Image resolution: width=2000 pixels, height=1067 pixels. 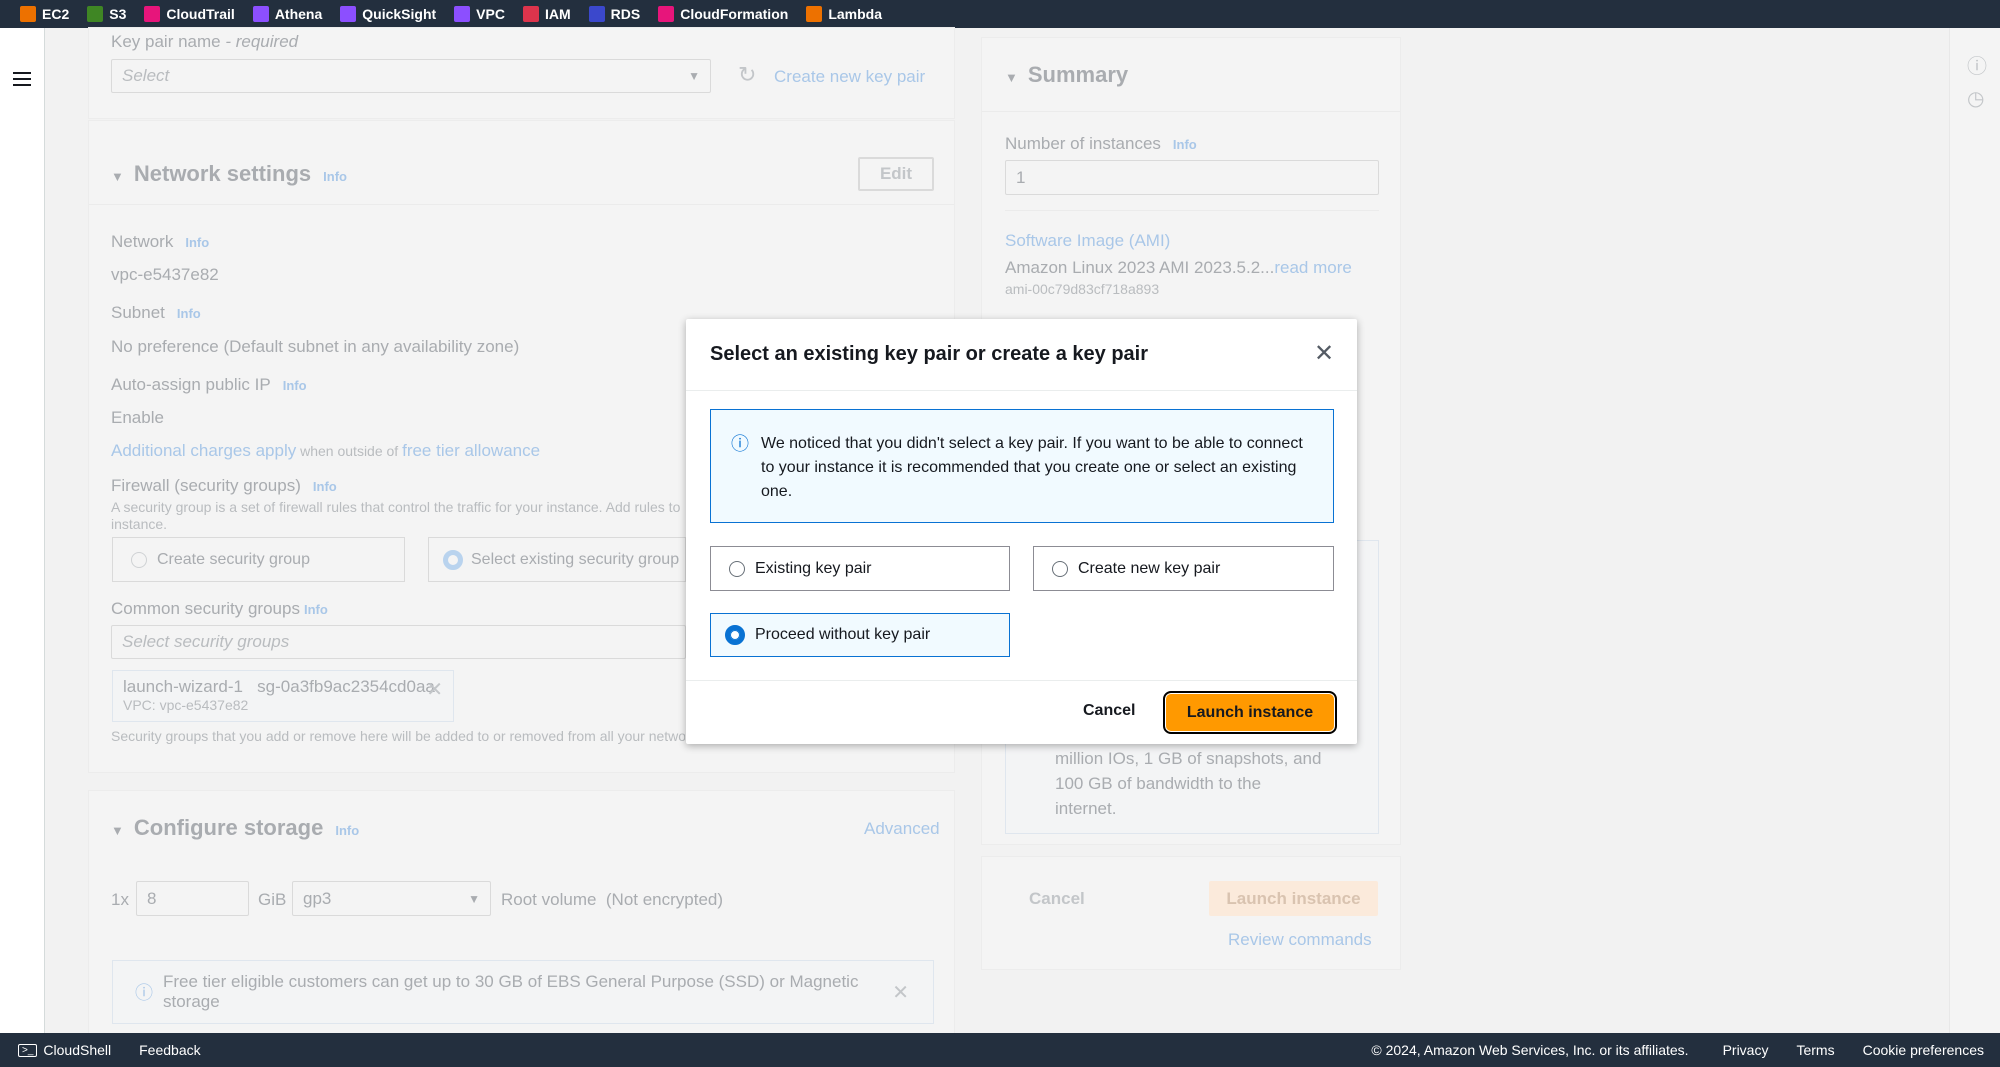 What do you see at coordinates (209, 384) in the screenshot?
I see `public-ip-label: Auto-assign public IP Info` at bounding box center [209, 384].